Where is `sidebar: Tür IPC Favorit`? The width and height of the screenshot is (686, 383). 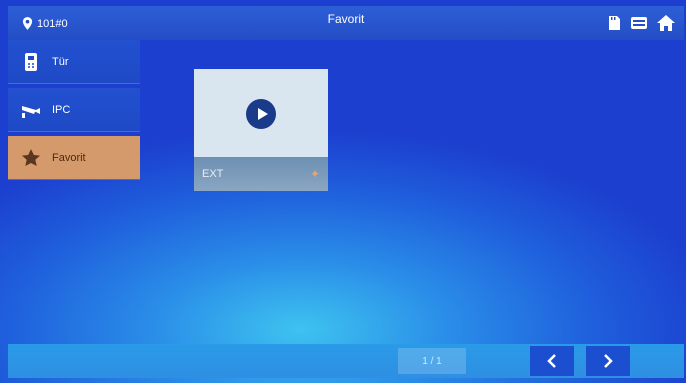 sidebar: Tür IPC Favorit is located at coordinates (74, 110).